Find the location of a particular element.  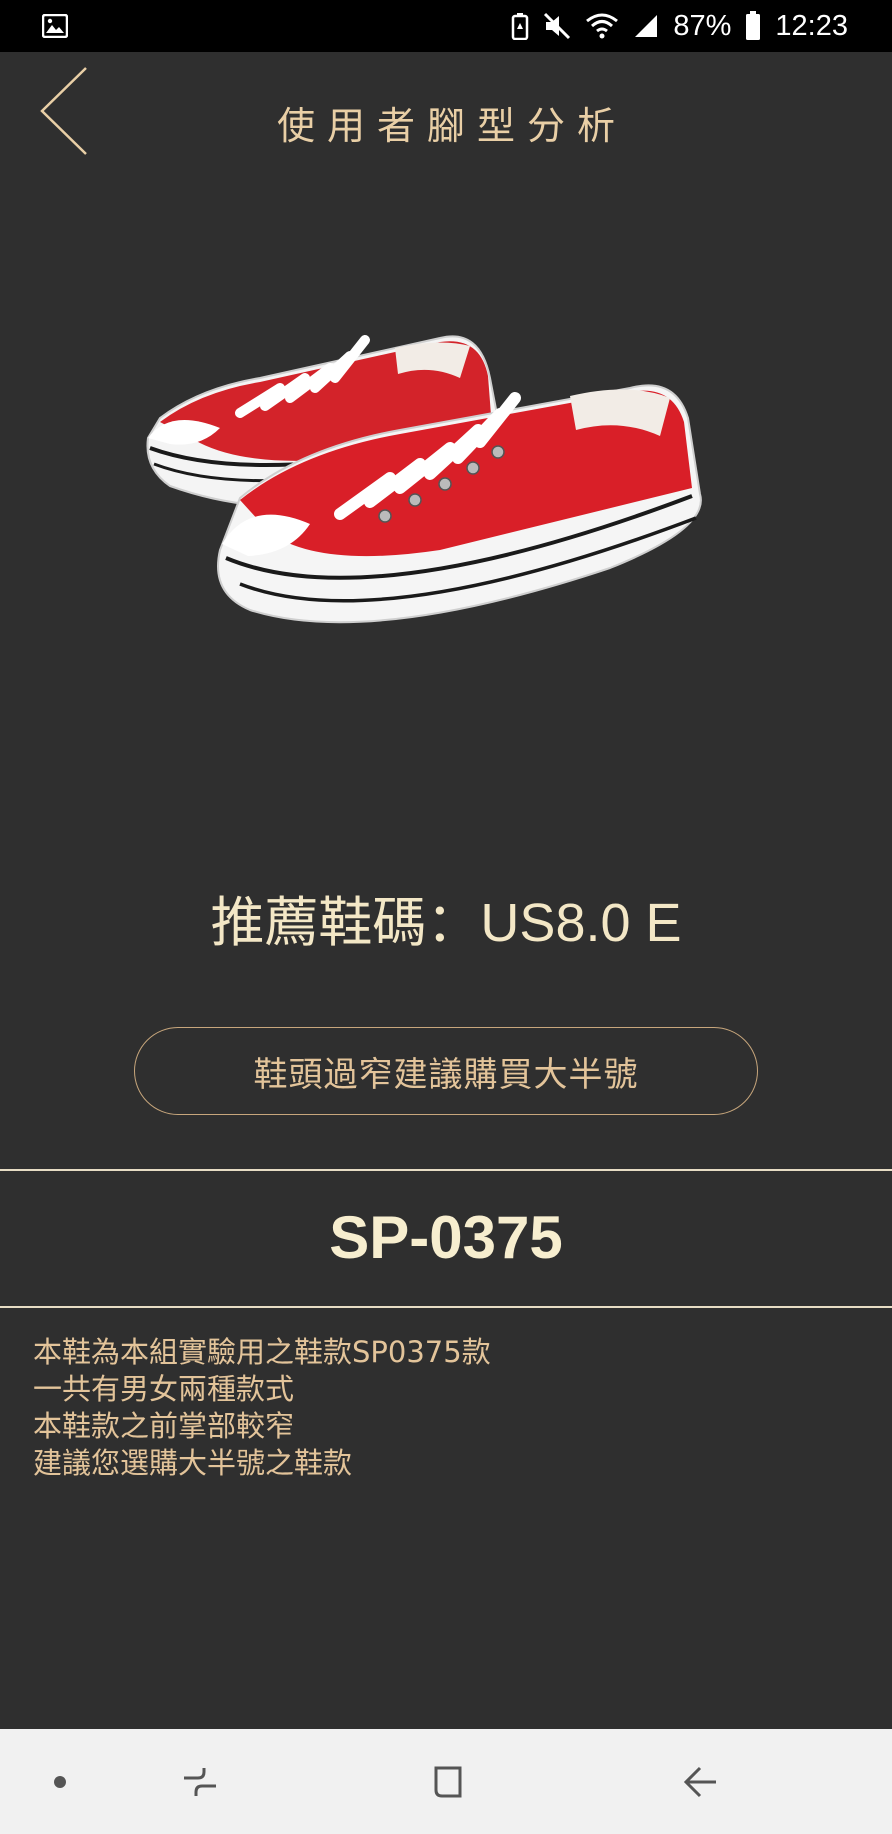

model-code: SP-0375 is located at coordinates (446, 1237).